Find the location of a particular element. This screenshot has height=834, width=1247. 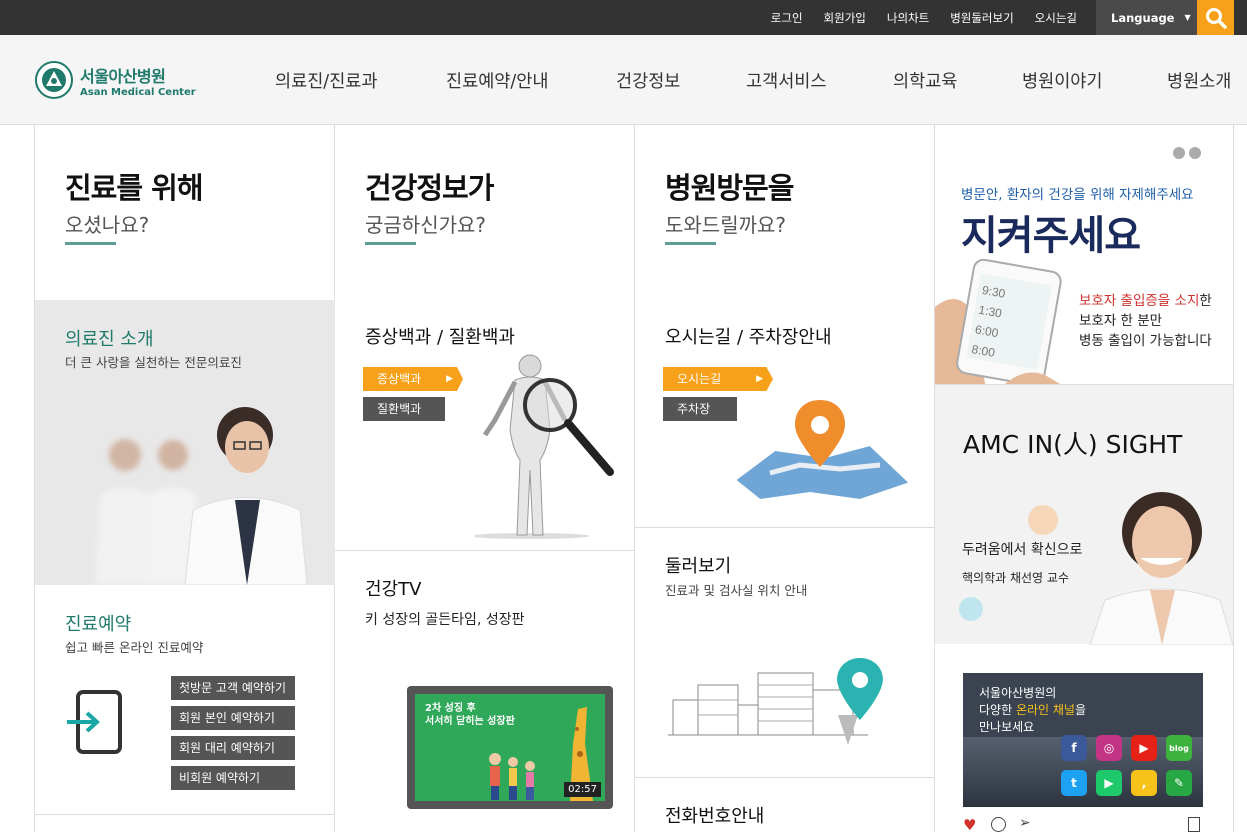

play-icon: ▶ is located at coordinates (1109, 783).